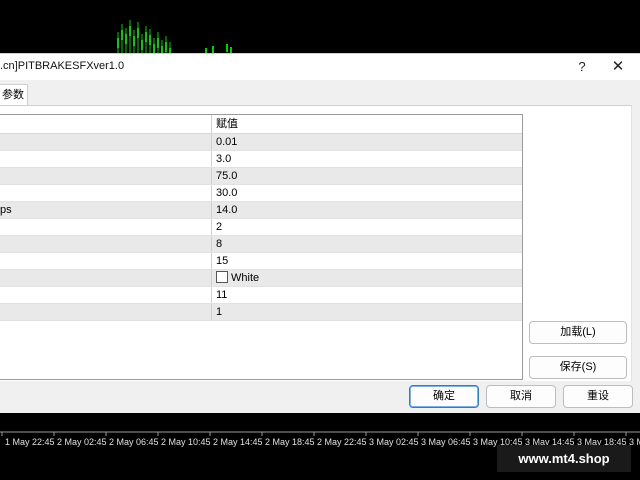  I want to click on parameter-value: 30.0, so click(226, 193).